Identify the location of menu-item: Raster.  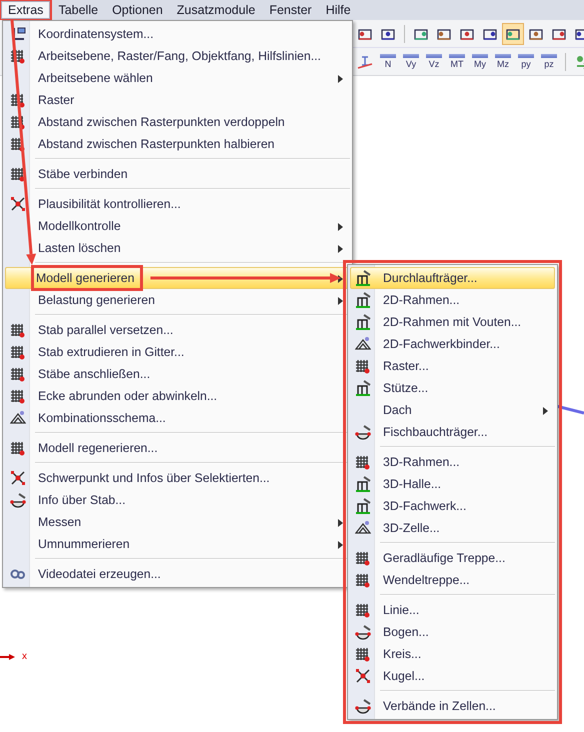
(177, 100).